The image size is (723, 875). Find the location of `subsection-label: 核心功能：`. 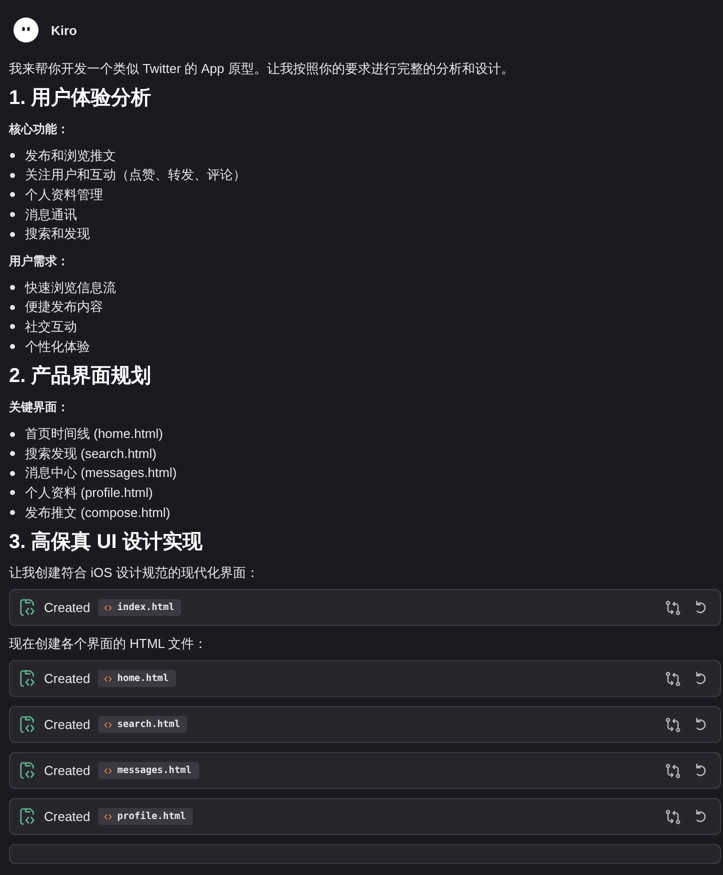

subsection-label: 核心功能： is located at coordinates (39, 129).